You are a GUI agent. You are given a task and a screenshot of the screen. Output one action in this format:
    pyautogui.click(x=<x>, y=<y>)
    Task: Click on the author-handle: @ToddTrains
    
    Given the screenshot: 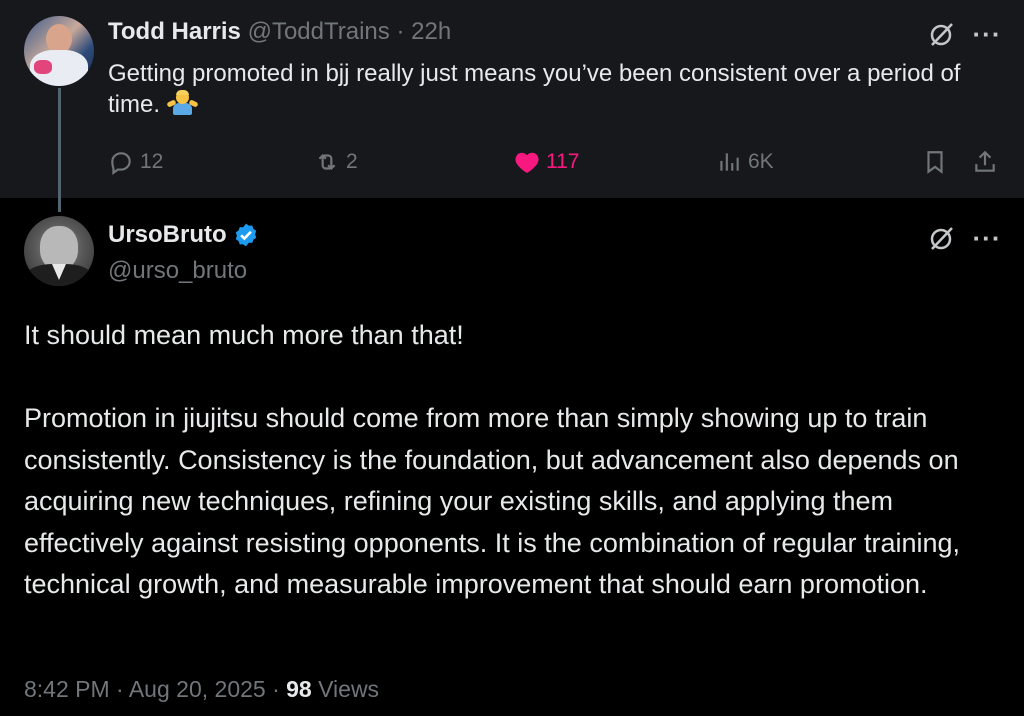 What is the action you would take?
    pyautogui.click(x=319, y=31)
    